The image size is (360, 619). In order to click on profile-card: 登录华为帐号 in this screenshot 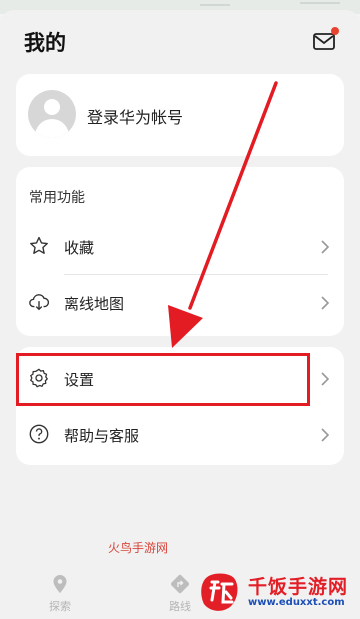, I will do `click(180, 115)`.